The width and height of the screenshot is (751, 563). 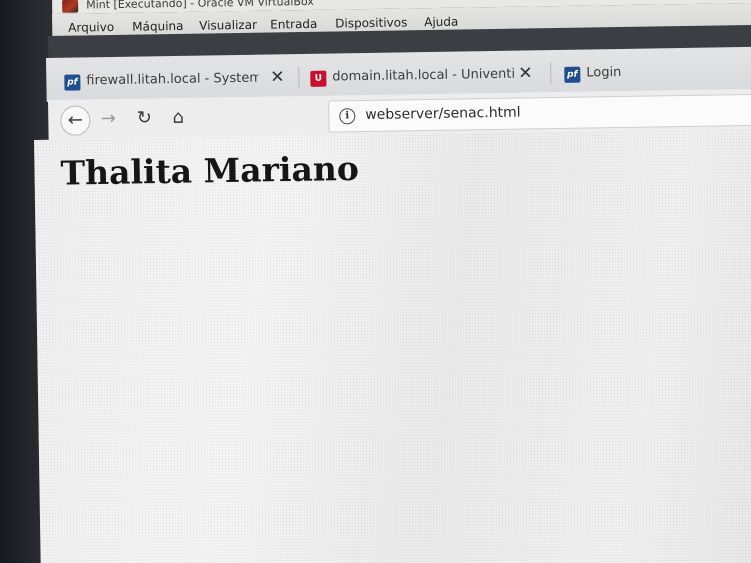 What do you see at coordinates (91, 27) in the screenshot?
I see `menu-arquivo: Arquivo` at bounding box center [91, 27].